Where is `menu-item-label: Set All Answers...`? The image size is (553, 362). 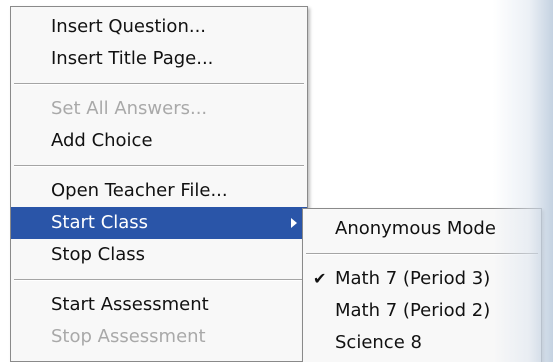 menu-item-label: Set All Answers... is located at coordinates (129, 108).